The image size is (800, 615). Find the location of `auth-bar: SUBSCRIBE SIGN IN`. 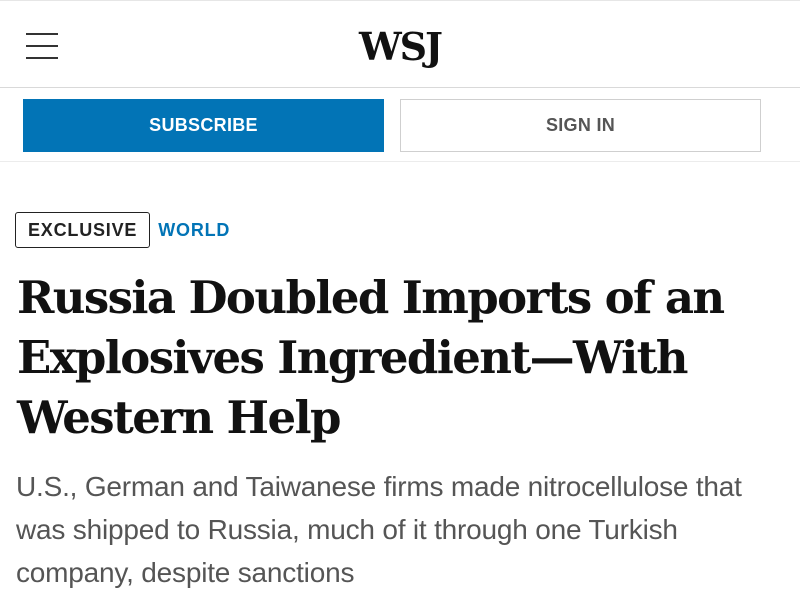

auth-bar: SUBSCRIBE SIGN IN is located at coordinates (400, 125).